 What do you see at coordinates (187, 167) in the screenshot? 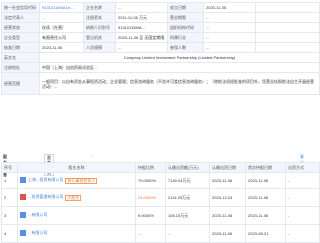
I see `header-cell: 认缴出资额(万元)` at bounding box center [187, 167].